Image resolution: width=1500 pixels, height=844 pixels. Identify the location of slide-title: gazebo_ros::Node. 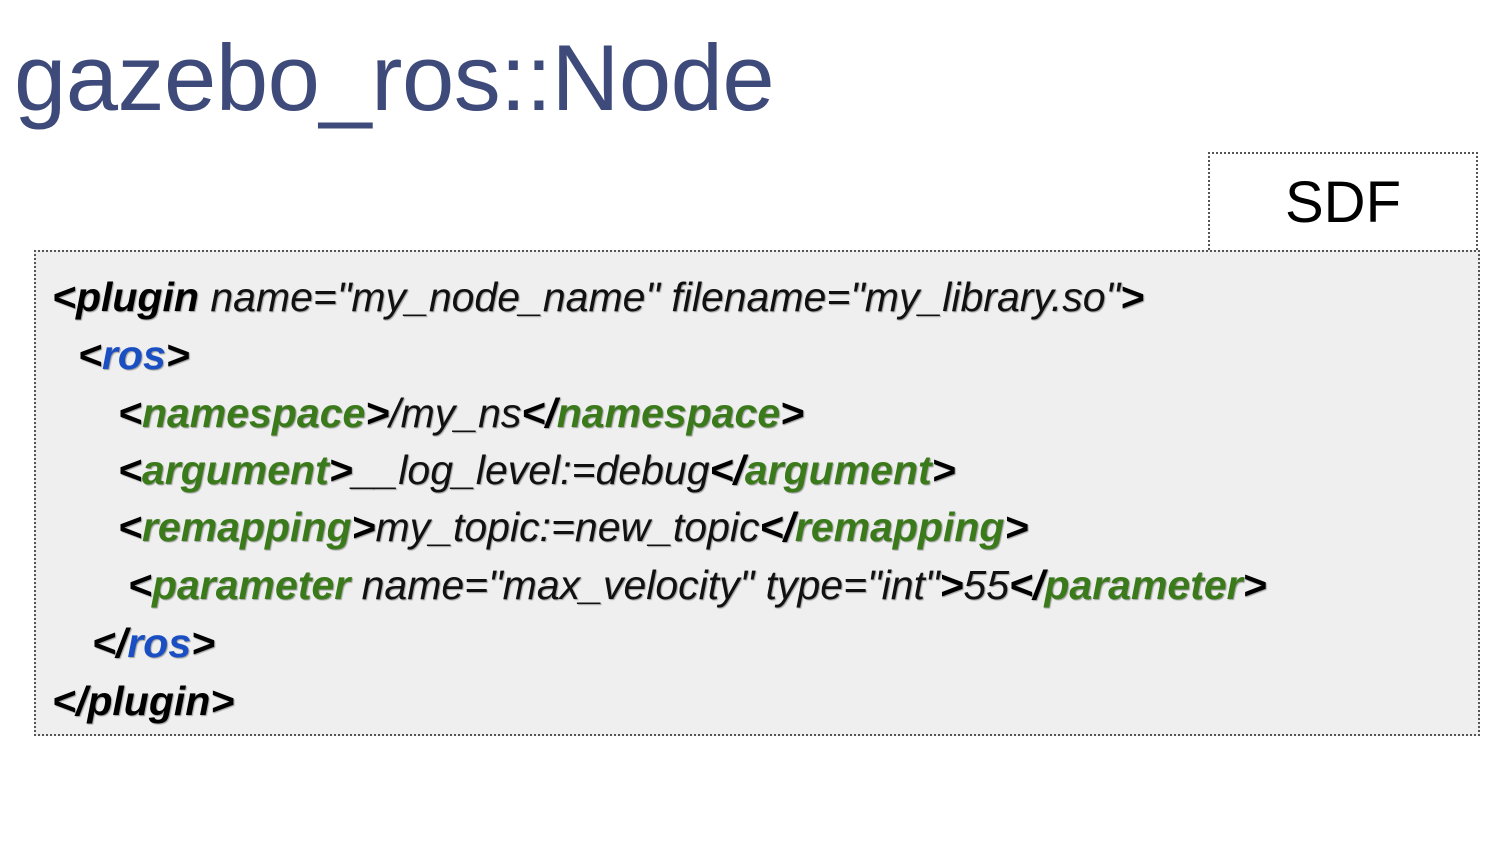
(394, 77).